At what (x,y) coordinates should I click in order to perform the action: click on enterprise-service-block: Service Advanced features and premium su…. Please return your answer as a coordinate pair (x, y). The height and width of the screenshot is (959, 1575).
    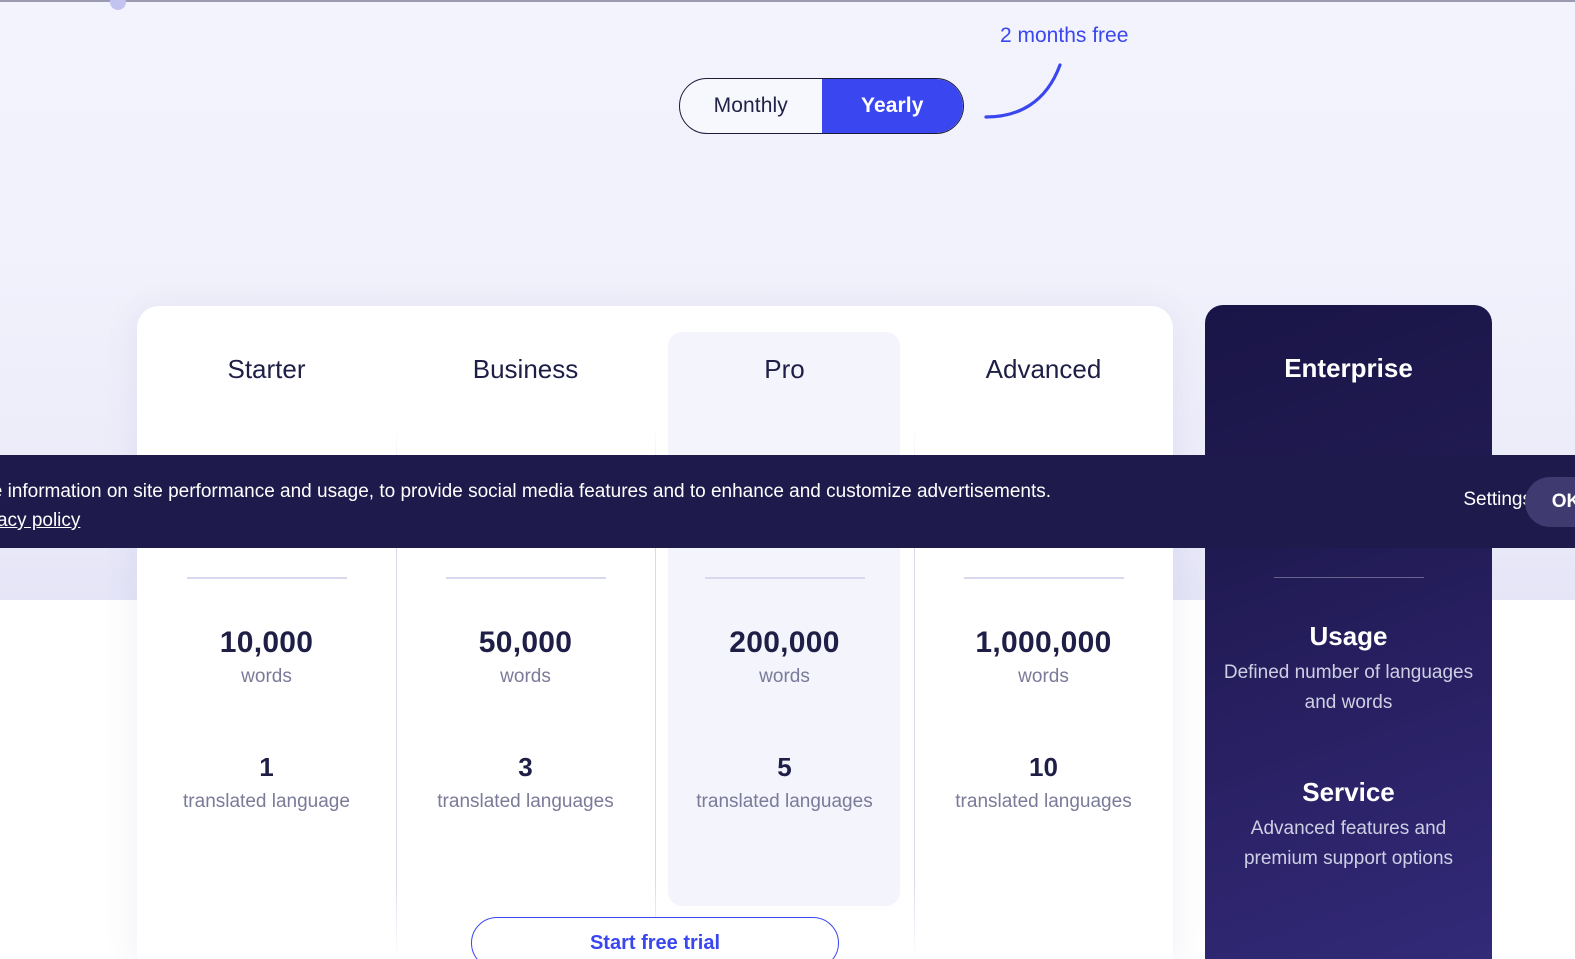
    Looking at the image, I should click on (1348, 825).